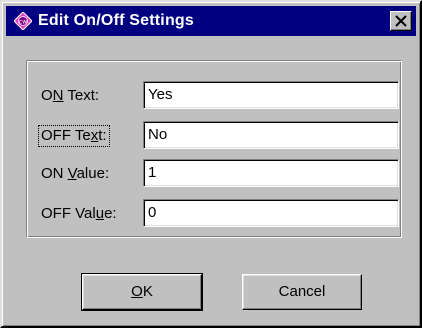 The width and height of the screenshot is (422, 328). I want to click on off-value-label: OFF Value:, so click(79, 213).